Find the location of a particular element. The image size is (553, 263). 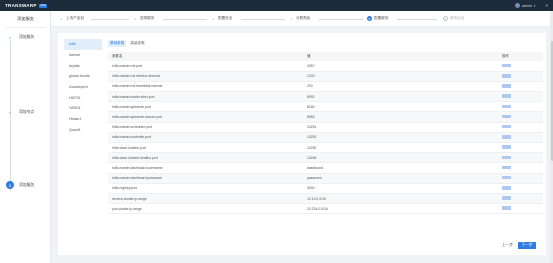

param-name: service.cluster.ip.range is located at coordinates (205, 199).